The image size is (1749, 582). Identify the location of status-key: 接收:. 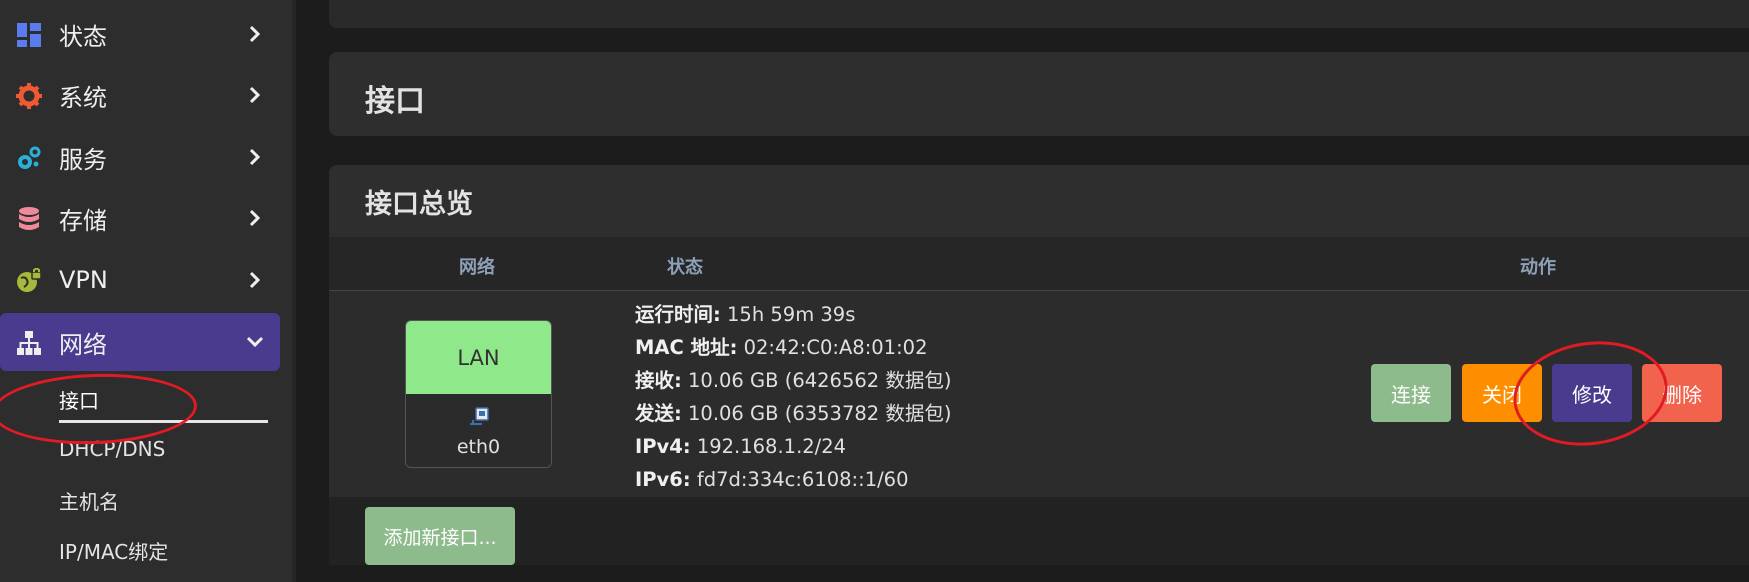
(658, 380).